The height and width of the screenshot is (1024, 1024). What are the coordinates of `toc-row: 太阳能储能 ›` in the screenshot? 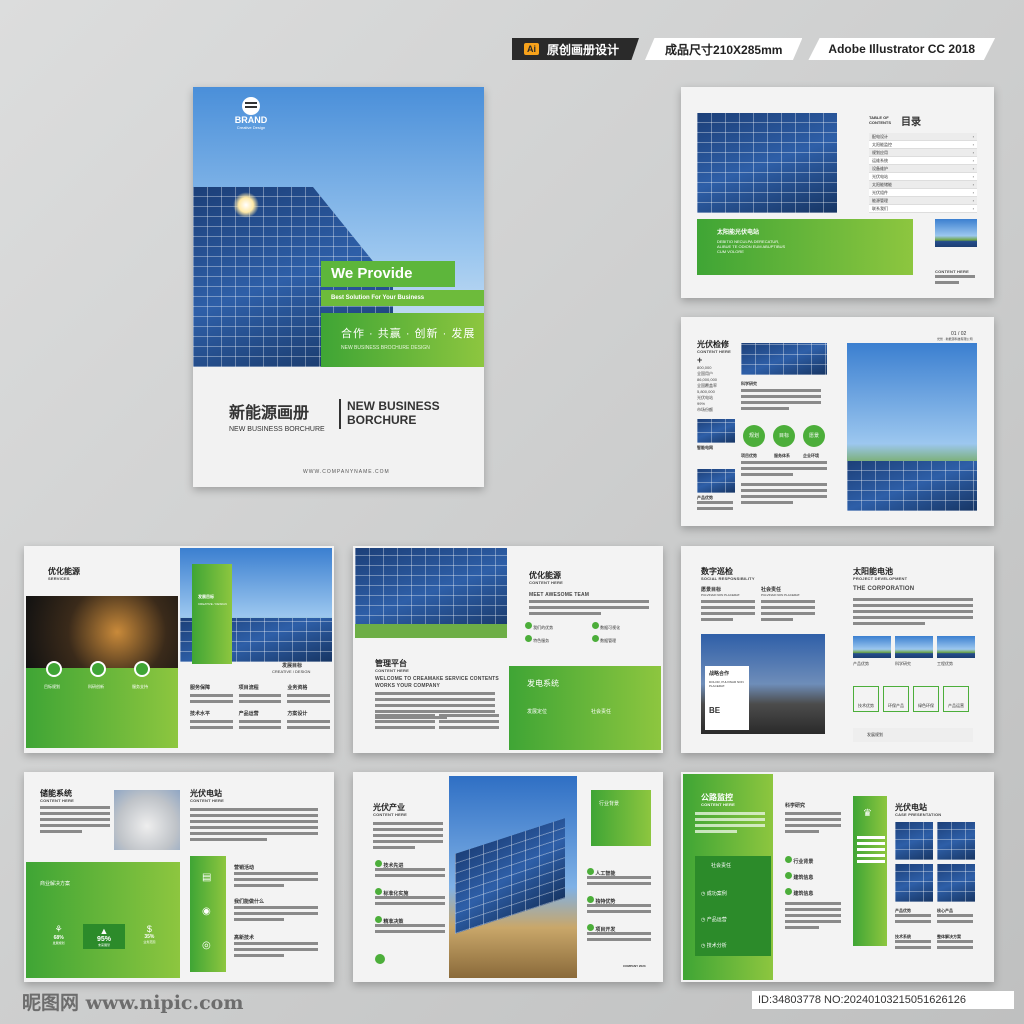 It's located at (923, 185).